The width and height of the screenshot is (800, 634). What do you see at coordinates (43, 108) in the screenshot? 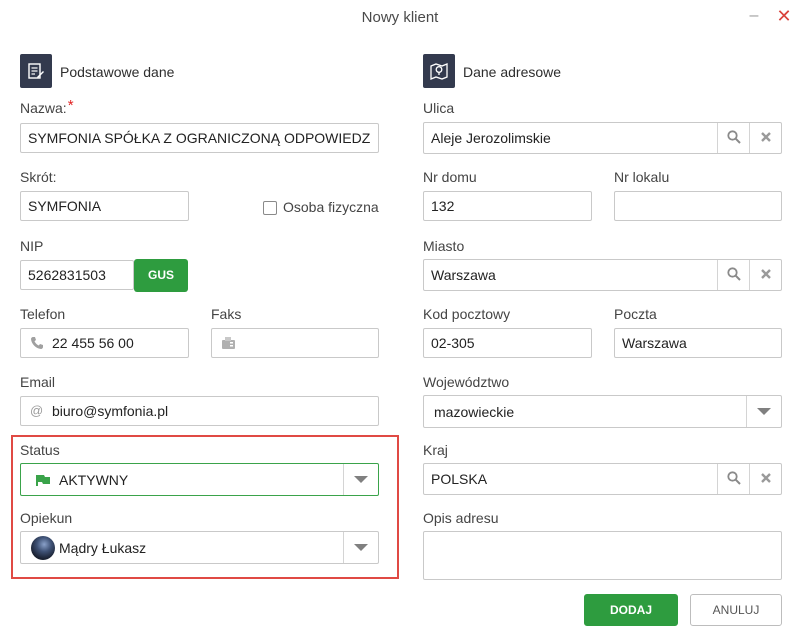
I see `name-label-text: Nazwa:` at bounding box center [43, 108].